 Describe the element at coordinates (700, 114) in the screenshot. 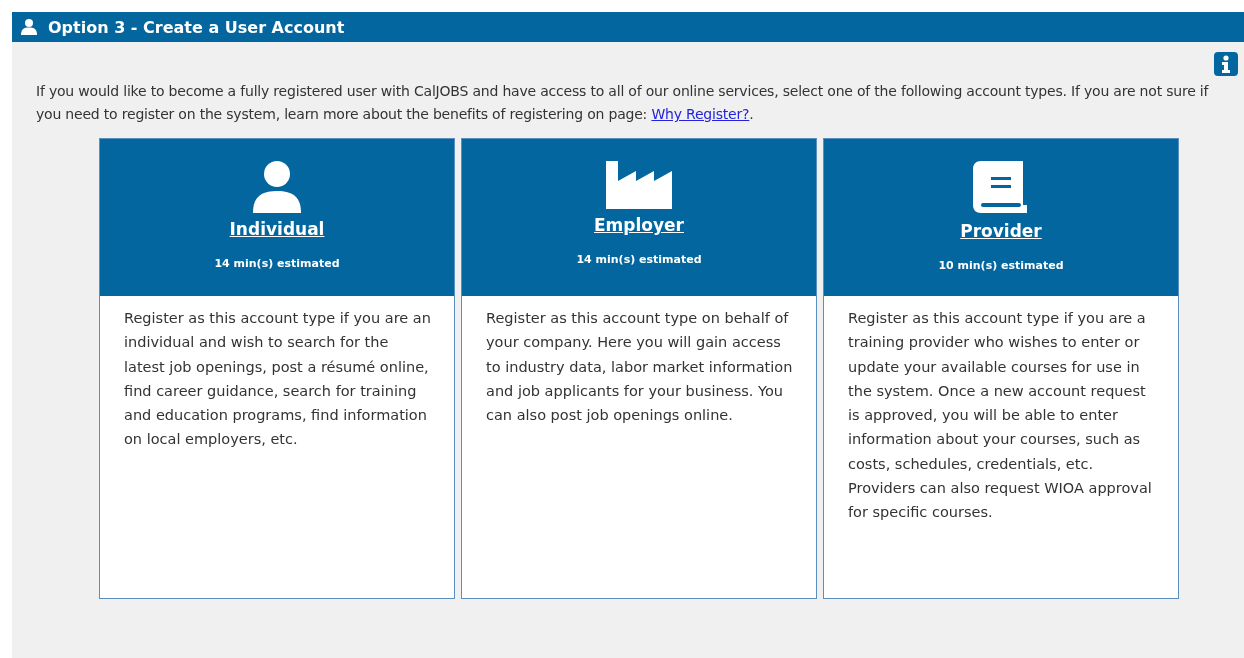

I see `why-register-link: Why Register?` at that location.